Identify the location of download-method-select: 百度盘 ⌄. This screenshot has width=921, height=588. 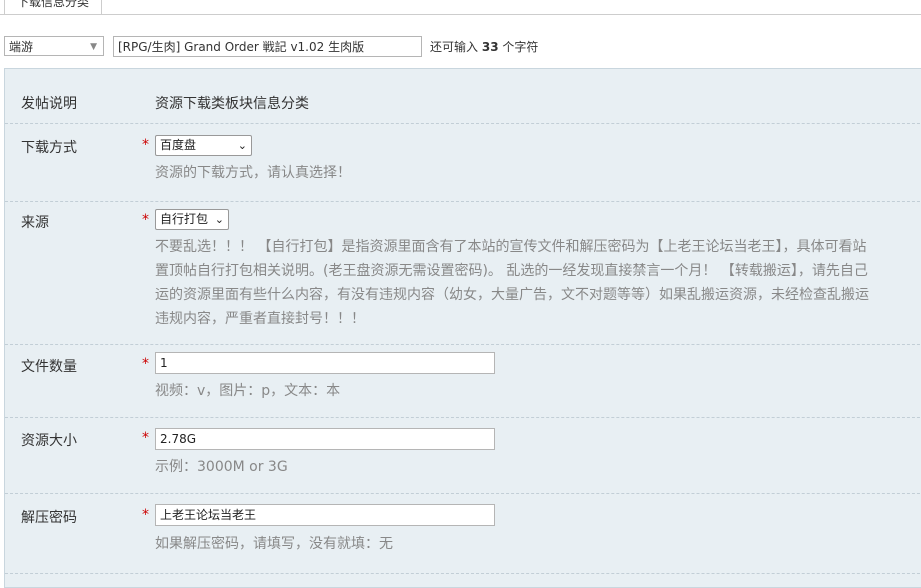
(203, 145).